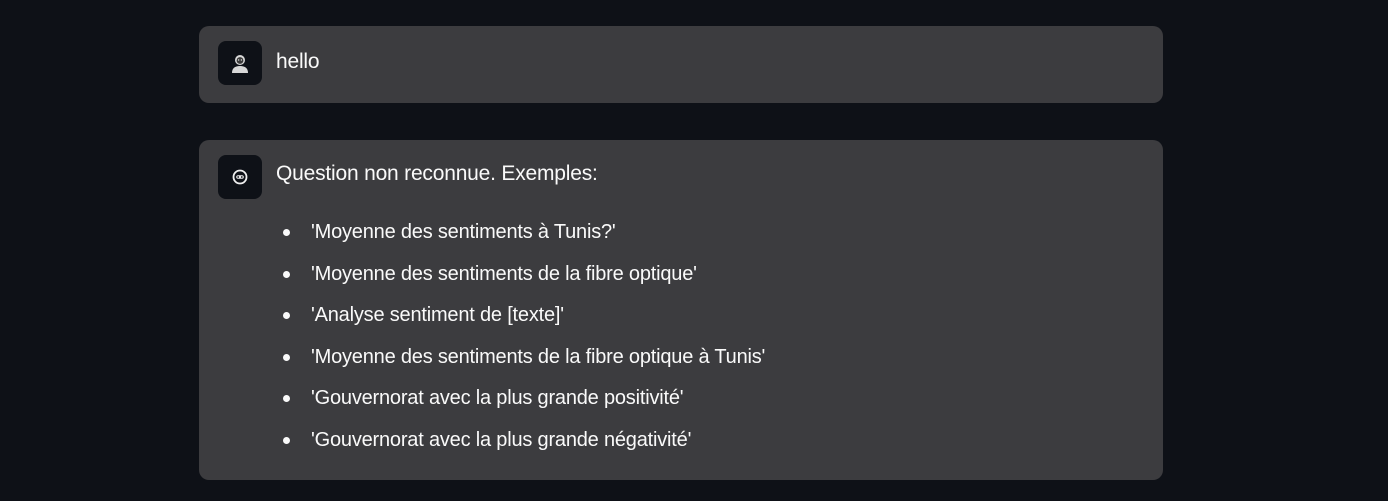 Image resolution: width=1388 pixels, height=501 pixels. What do you see at coordinates (437, 173) in the screenshot?
I see `assistant-message-text: Question non reconnue. Exemples:` at bounding box center [437, 173].